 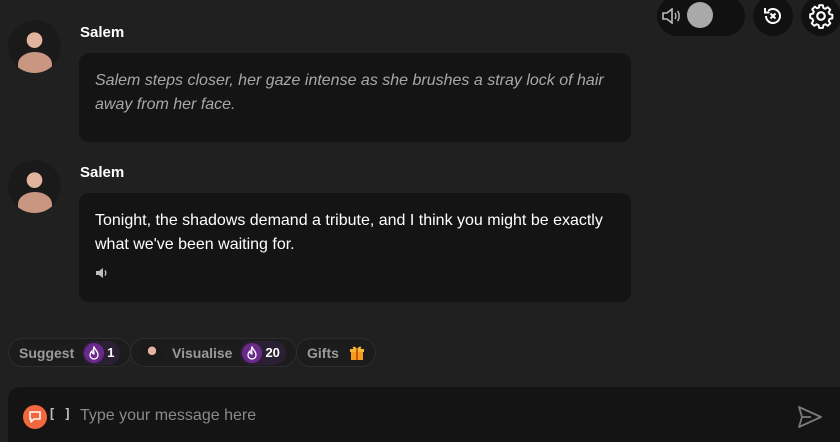 I want to click on message-composer: [ ], so click(x=424, y=414).